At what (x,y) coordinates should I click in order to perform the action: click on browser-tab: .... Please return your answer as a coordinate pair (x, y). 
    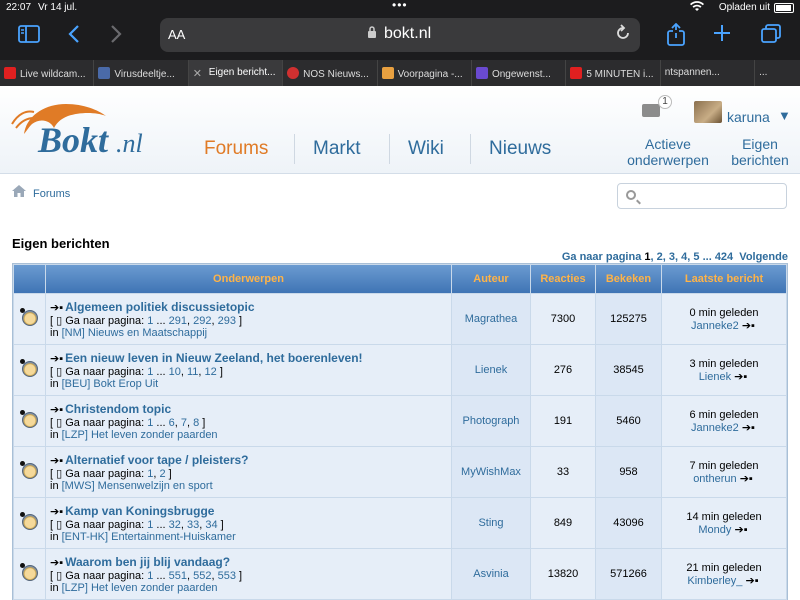
    Looking at the image, I should click on (777, 73).